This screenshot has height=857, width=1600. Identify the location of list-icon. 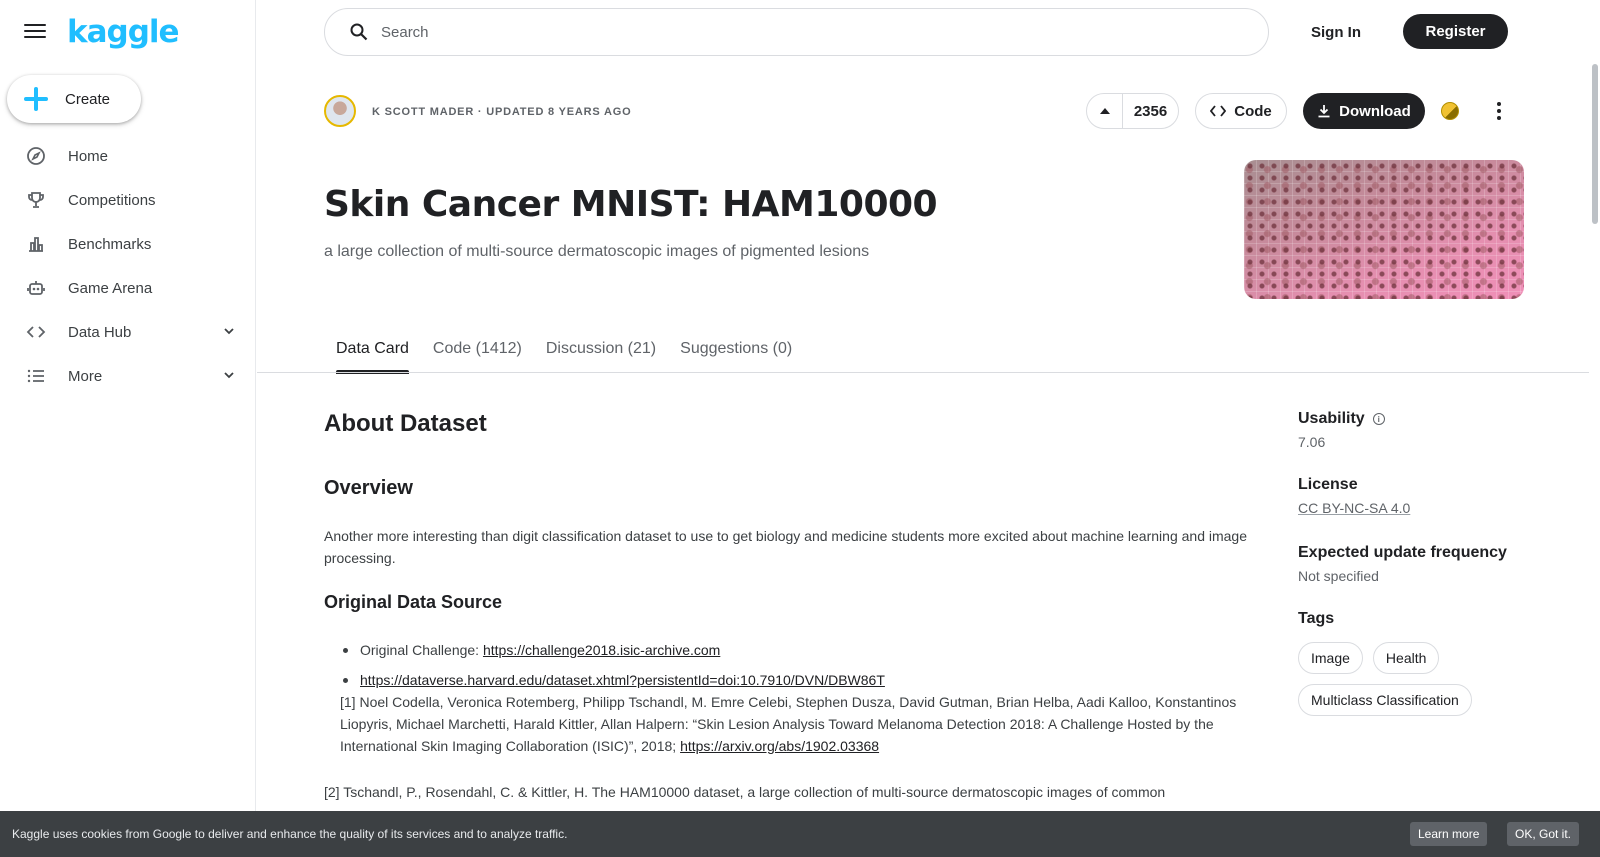
(36, 376).